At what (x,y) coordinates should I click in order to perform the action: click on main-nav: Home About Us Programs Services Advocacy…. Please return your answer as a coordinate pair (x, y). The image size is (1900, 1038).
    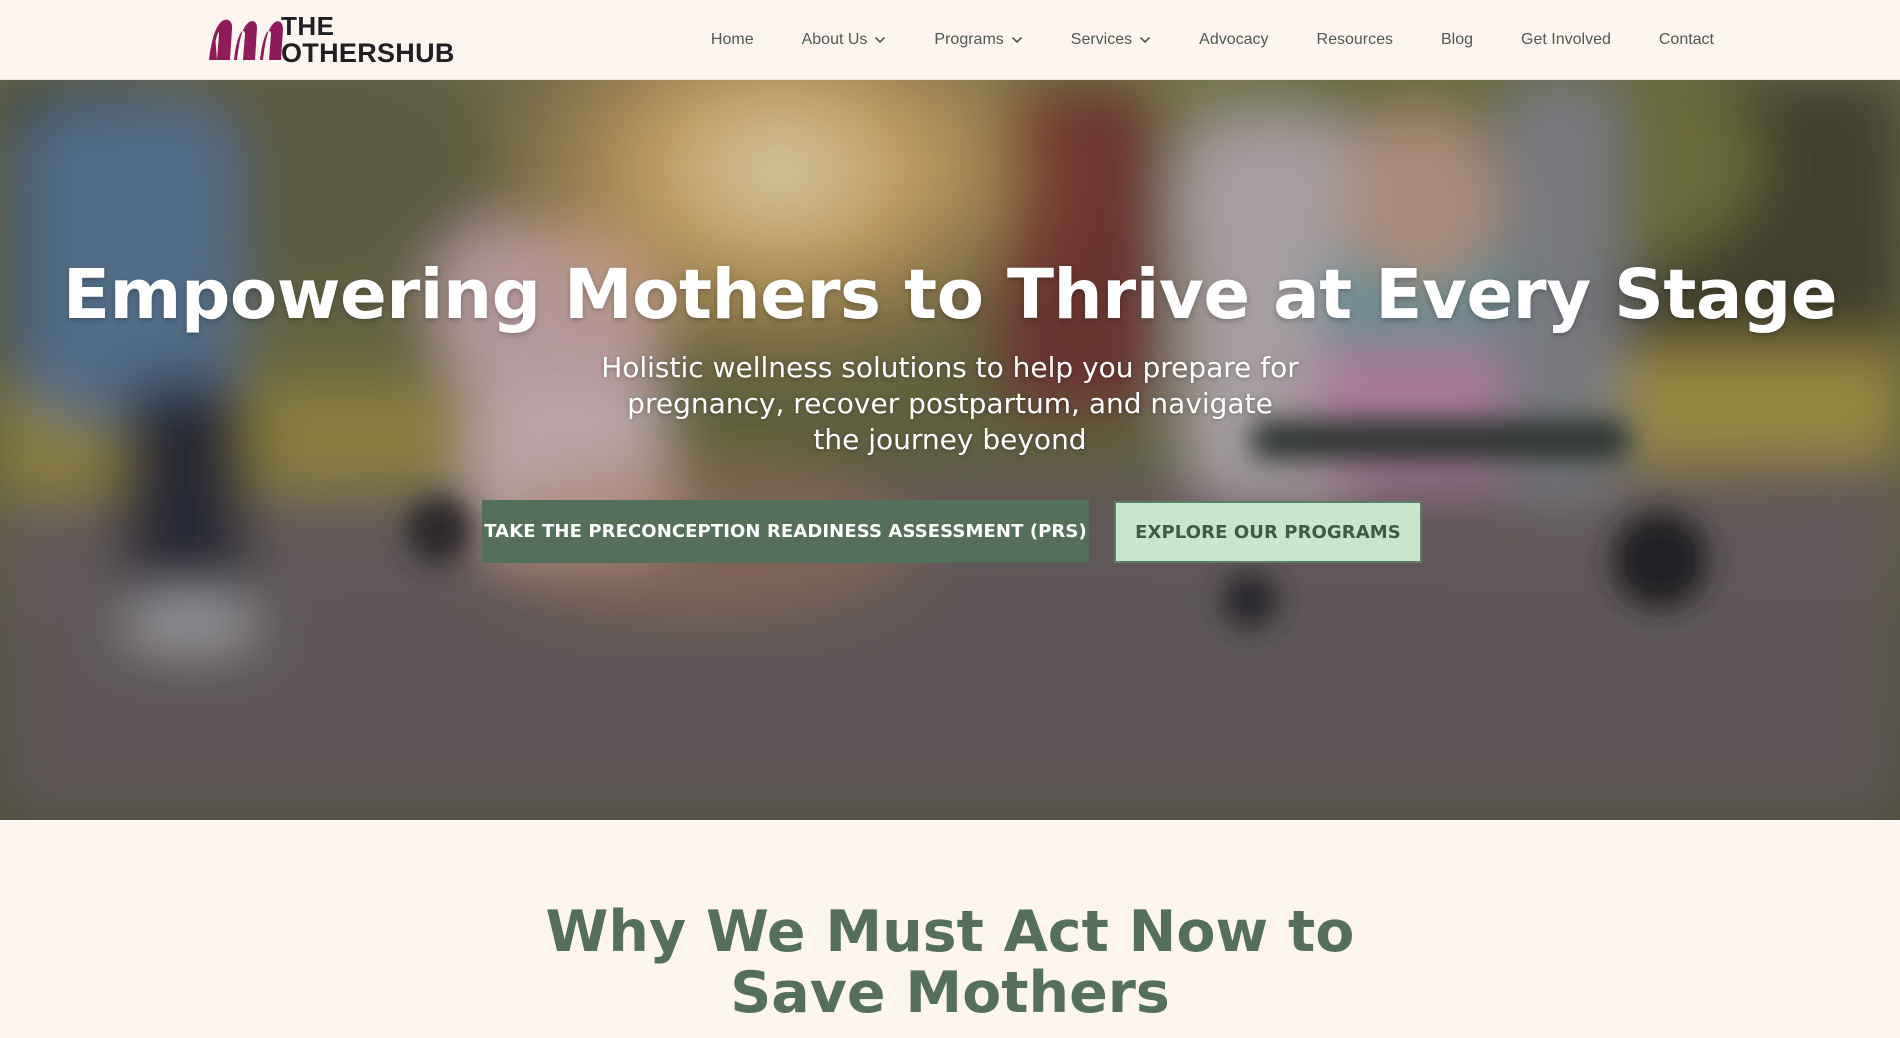
    Looking at the image, I should click on (1212, 40).